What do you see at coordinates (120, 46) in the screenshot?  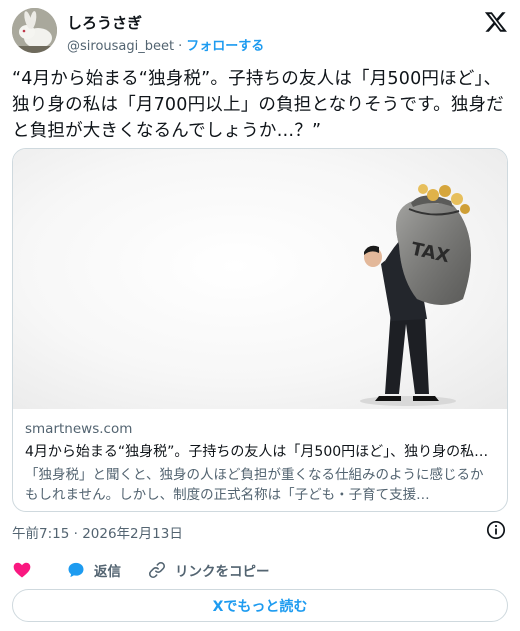 I see `author-handle: @sirousagi_beet` at bounding box center [120, 46].